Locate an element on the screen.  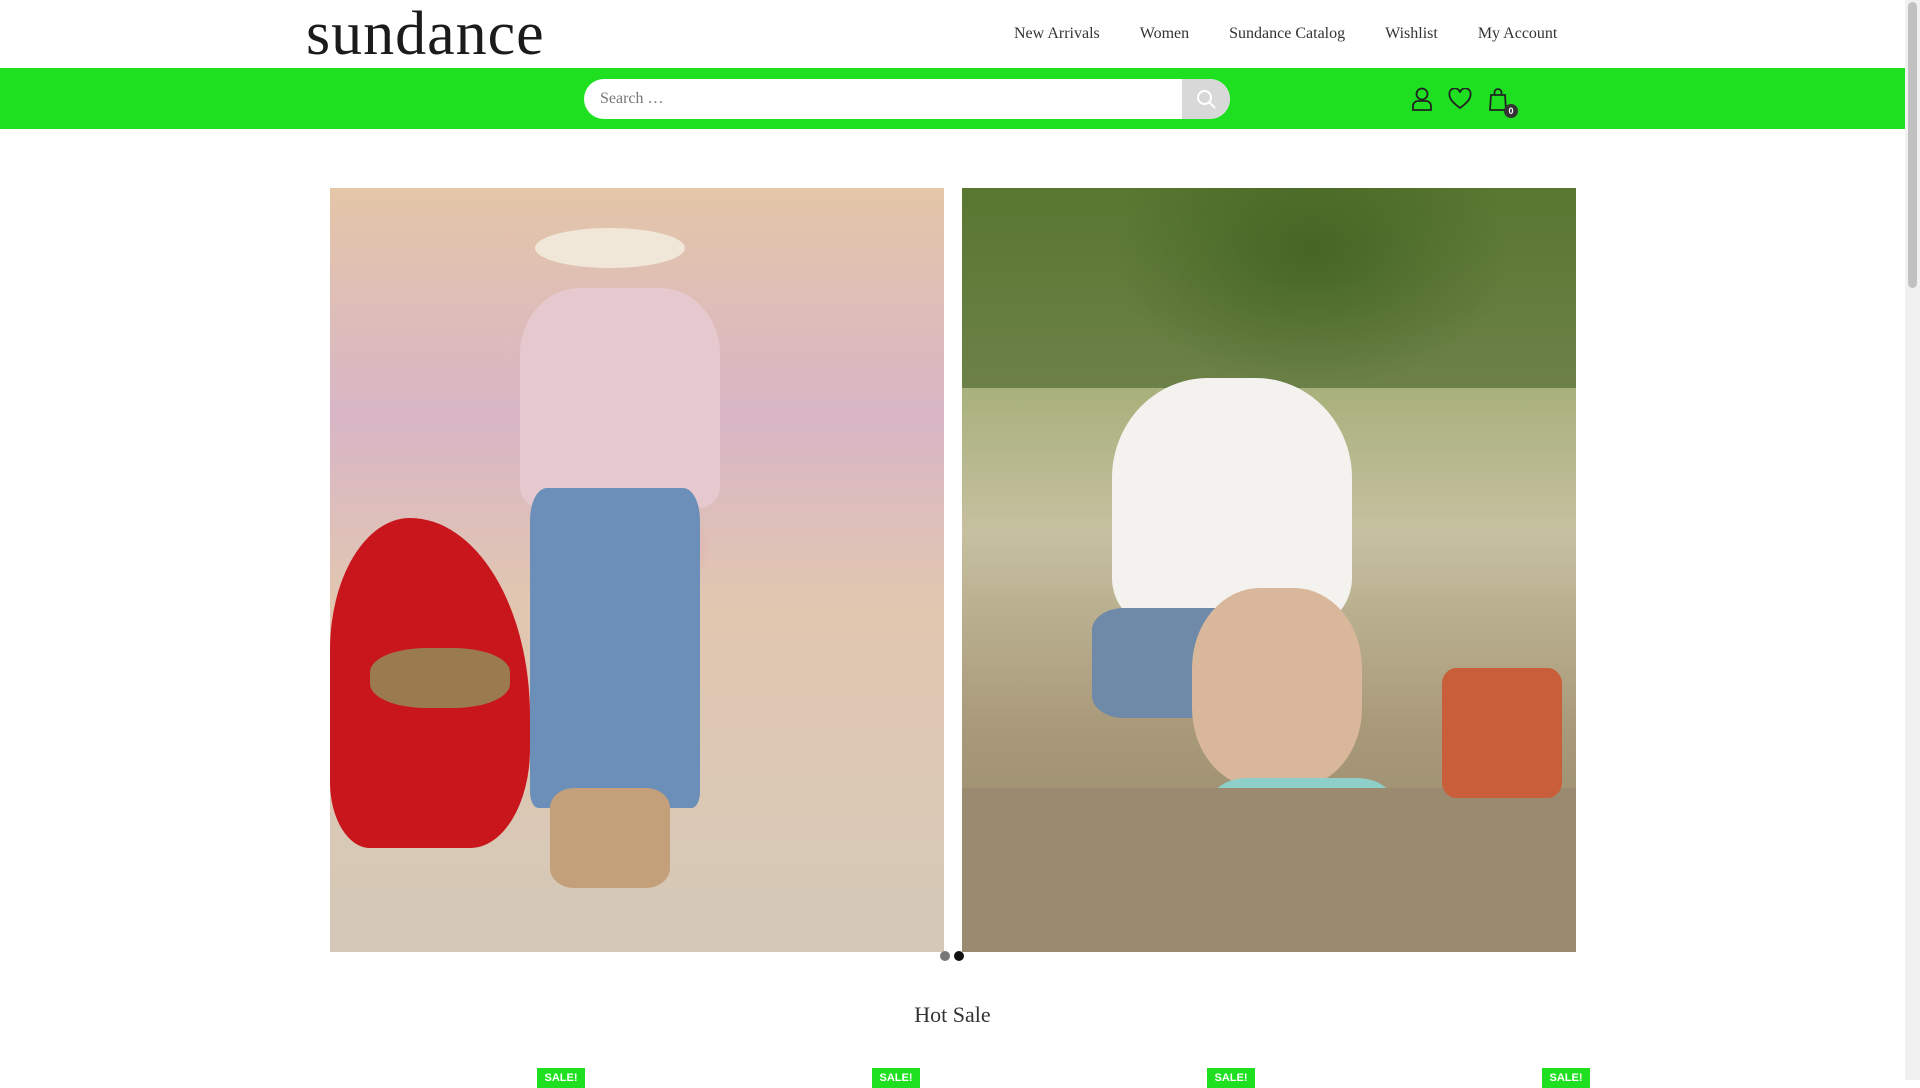
scooter-seat-shape is located at coordinates (440, 678).